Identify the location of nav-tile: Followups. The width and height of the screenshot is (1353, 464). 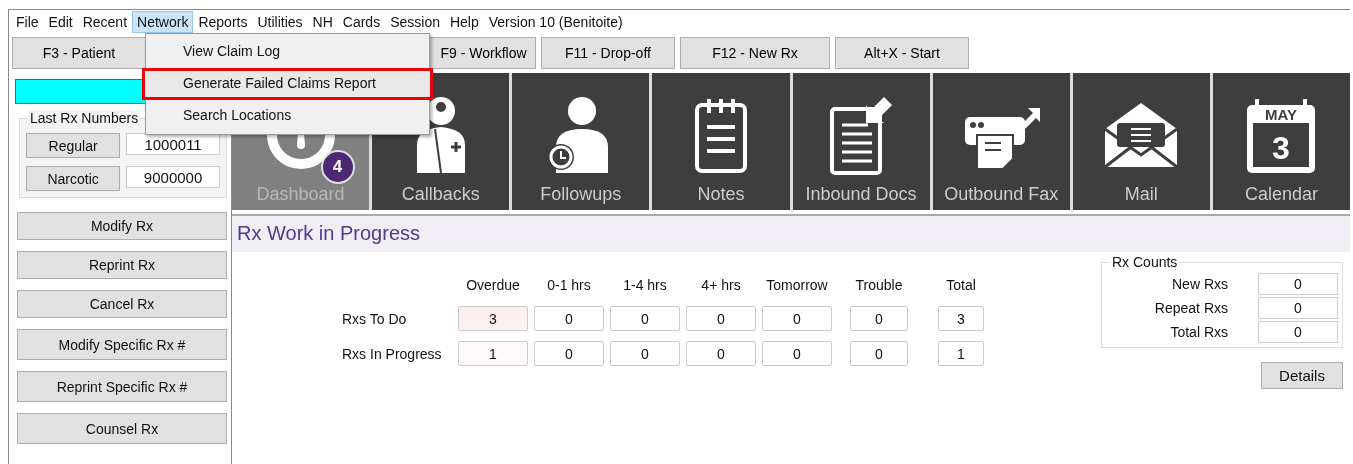
(581, 141).